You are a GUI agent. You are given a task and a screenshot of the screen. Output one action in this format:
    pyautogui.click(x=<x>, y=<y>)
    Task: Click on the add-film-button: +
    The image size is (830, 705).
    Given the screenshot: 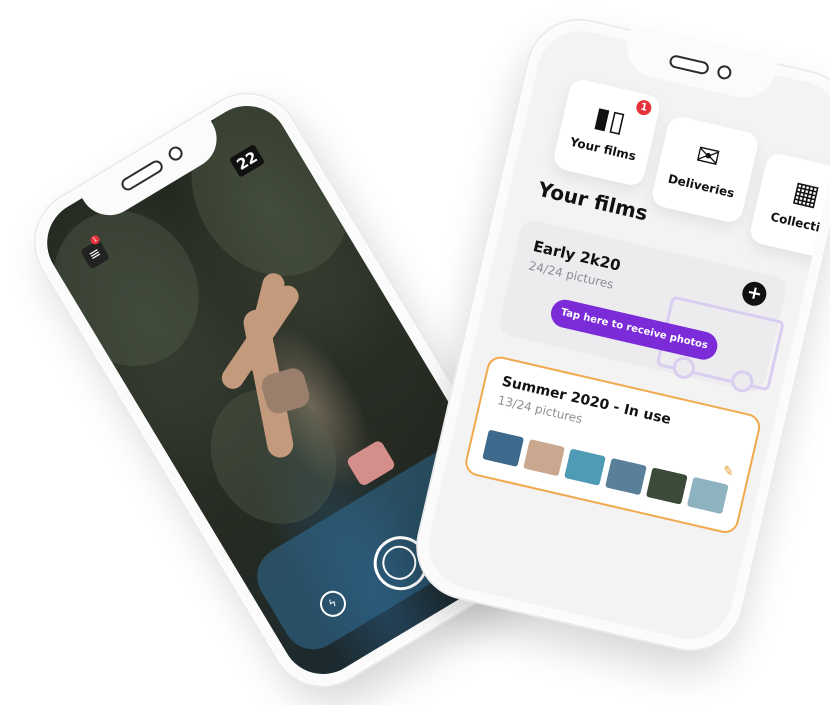 What is the action you would take?
    pyautogui.click(x=754, y=294)
    